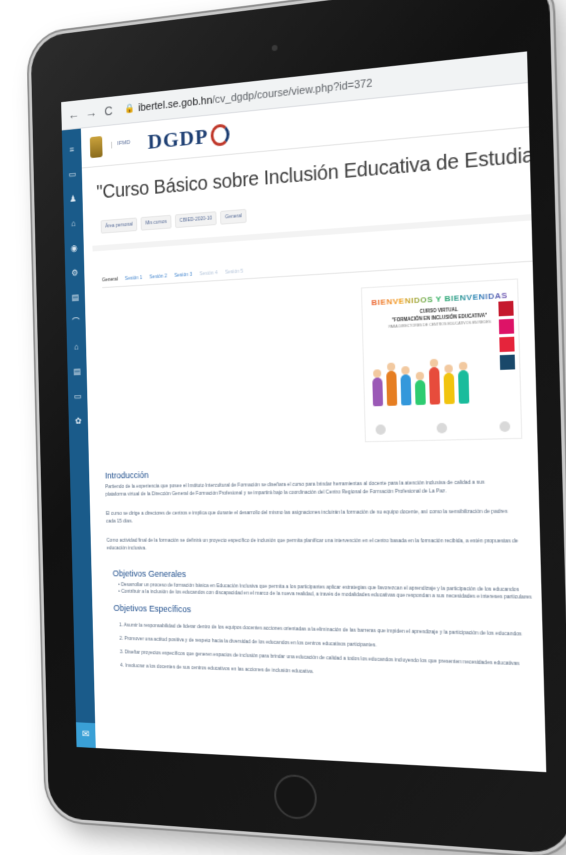  Describe the element at coordinates (126, 548) in the screenshot. I see `intro-paragraph-line: educación inclusiva.` at that location.